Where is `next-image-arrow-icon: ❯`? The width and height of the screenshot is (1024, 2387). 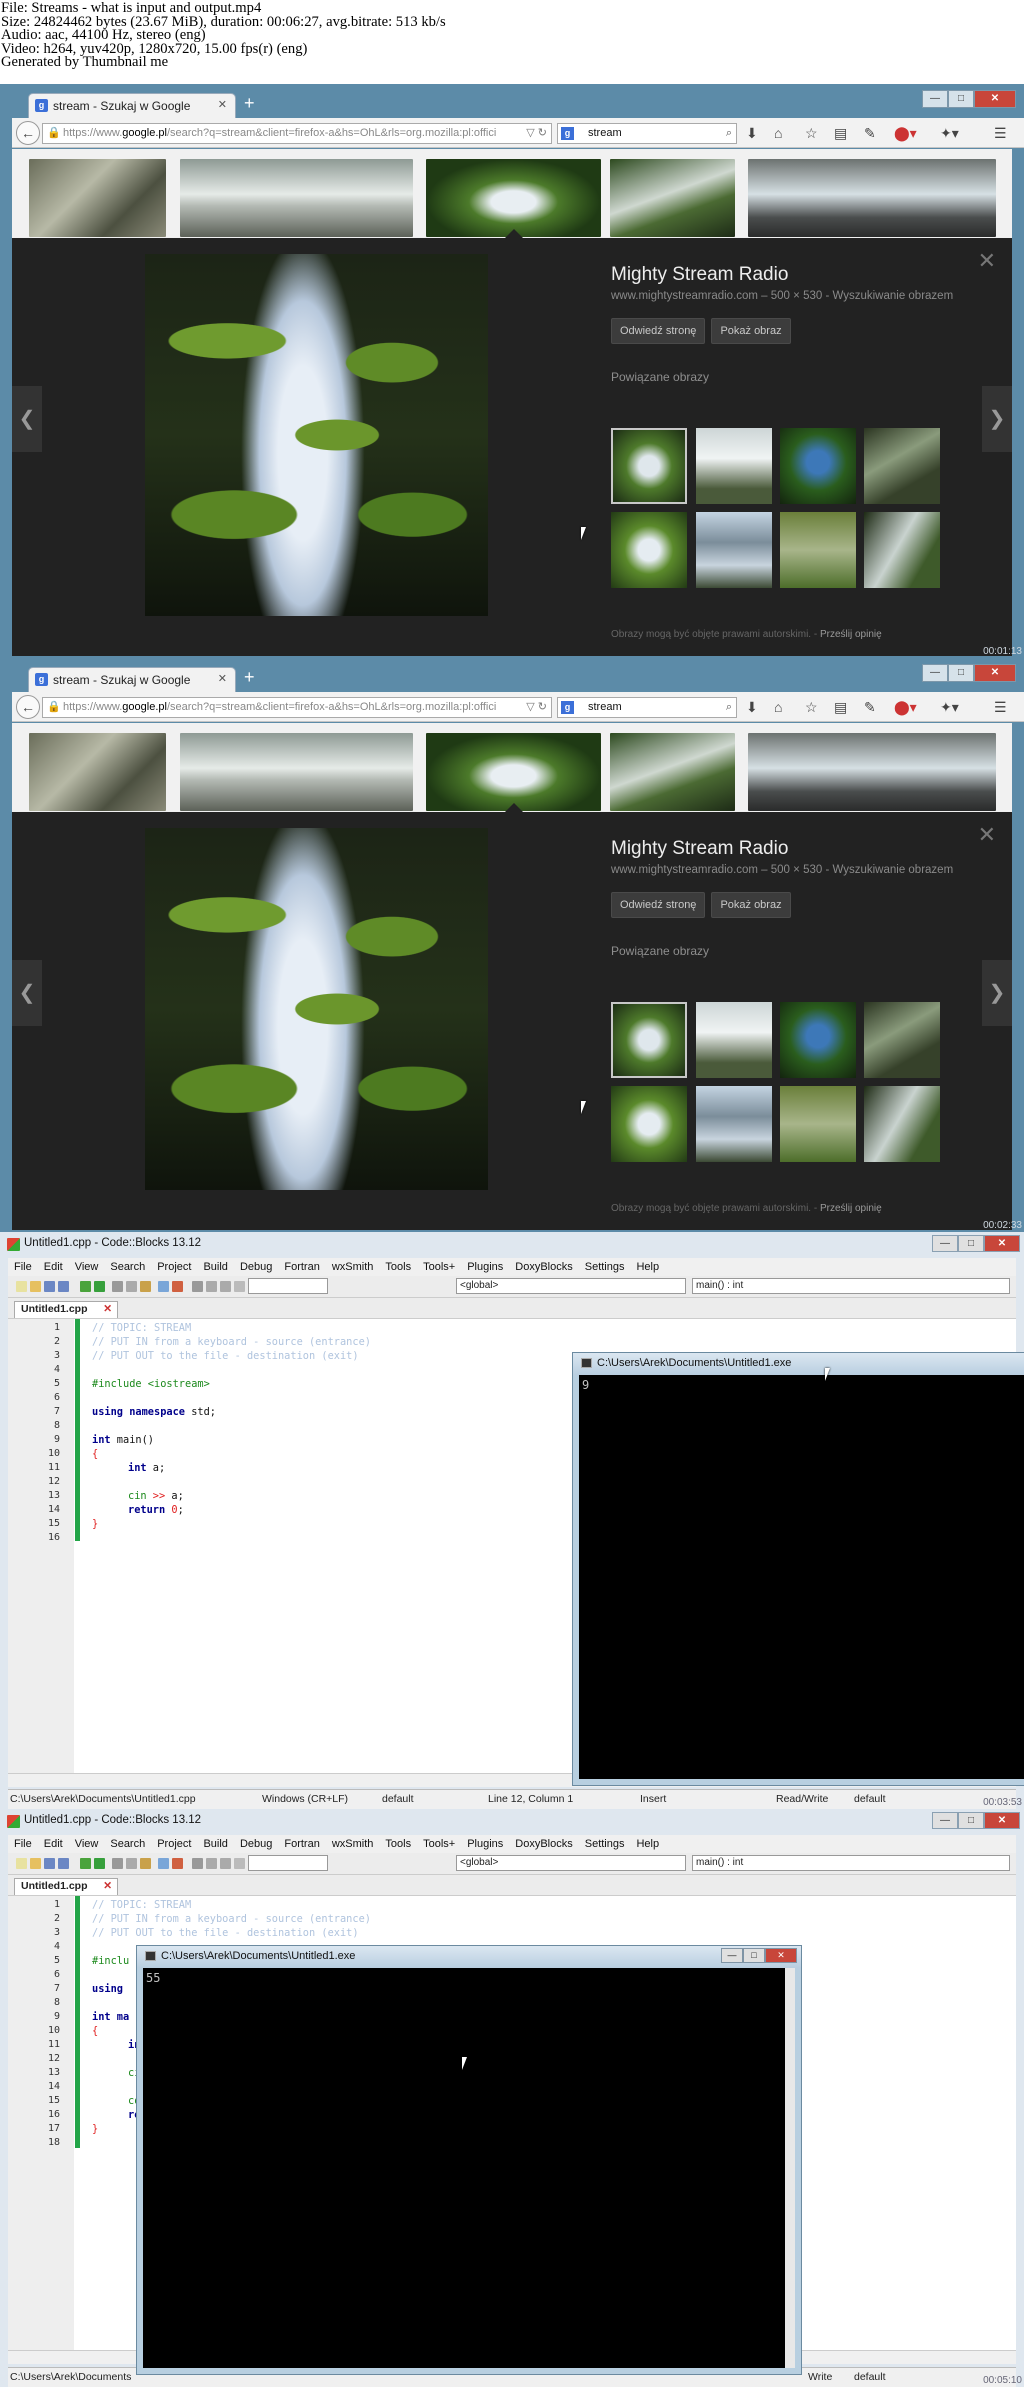
next-image-arrow-icon: ❯ is located at coordinates (997, 993).